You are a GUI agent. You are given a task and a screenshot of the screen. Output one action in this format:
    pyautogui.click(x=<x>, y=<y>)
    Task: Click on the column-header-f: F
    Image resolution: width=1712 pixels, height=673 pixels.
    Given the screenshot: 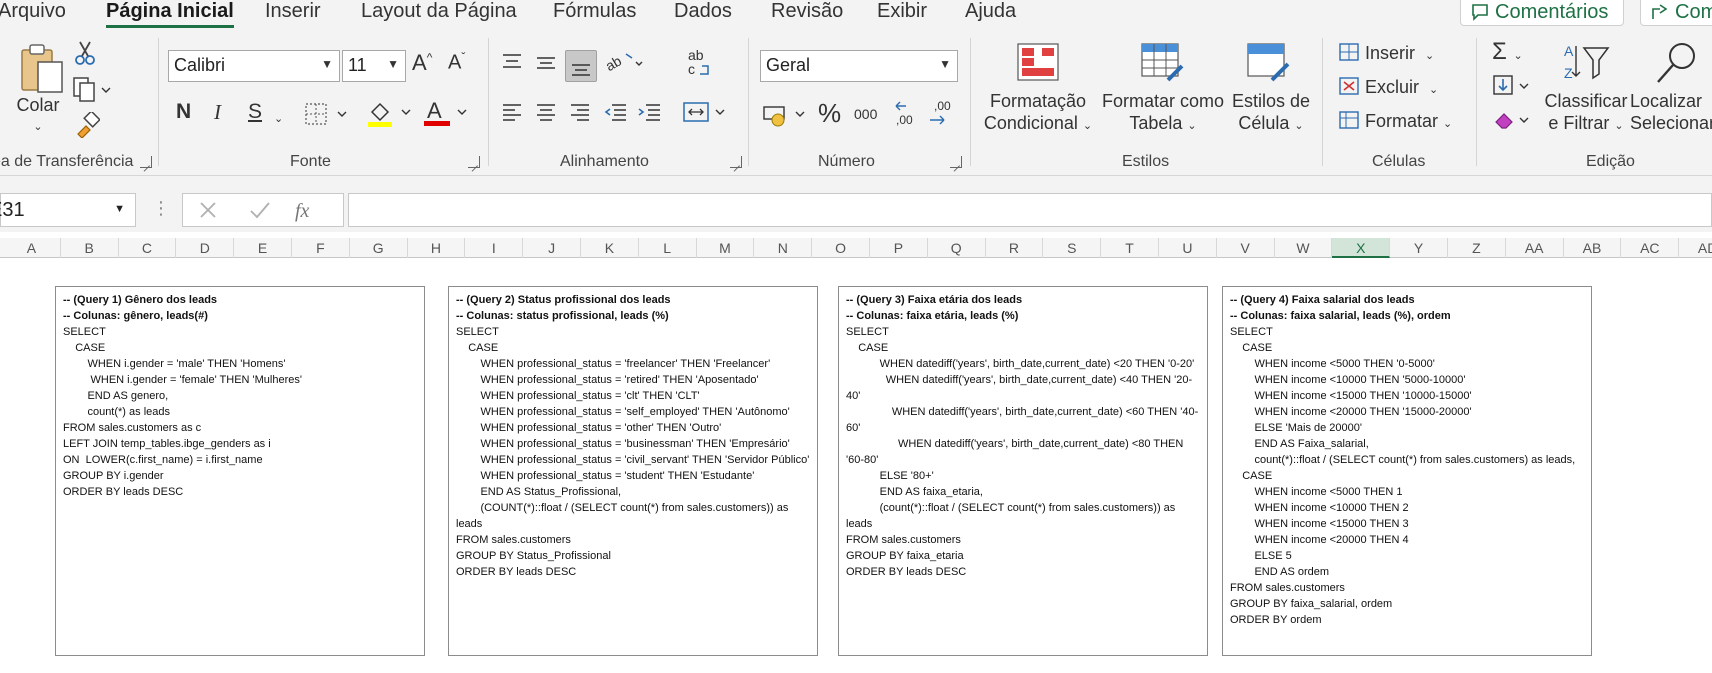 What is the action you would take?
    pyautogui.click(x=321, y=248)
    